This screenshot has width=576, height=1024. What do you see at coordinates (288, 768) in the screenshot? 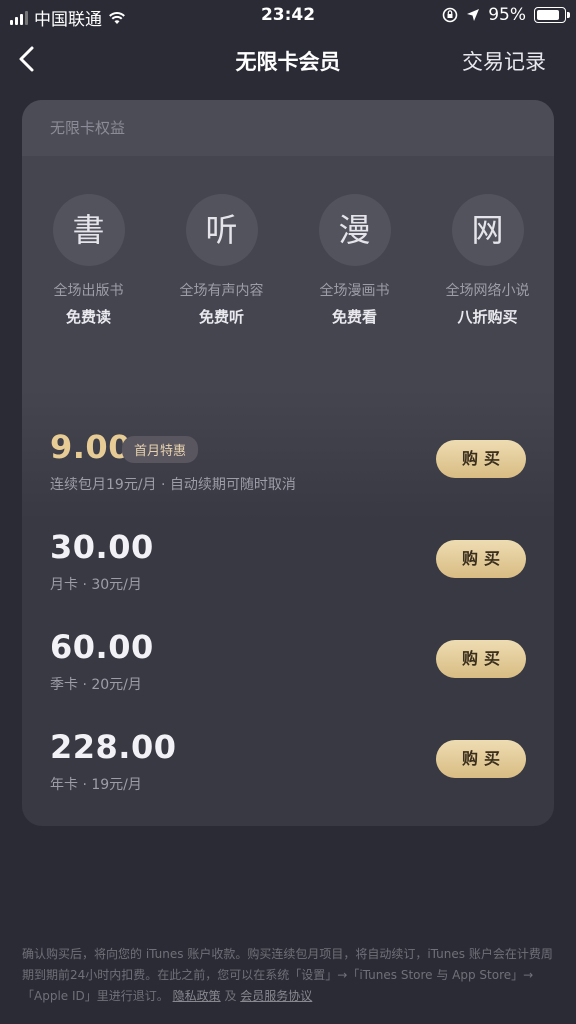
I see `plan-yearly: 228.00 年卡 · 19元/月 购买` at bounding box center [288, 768].